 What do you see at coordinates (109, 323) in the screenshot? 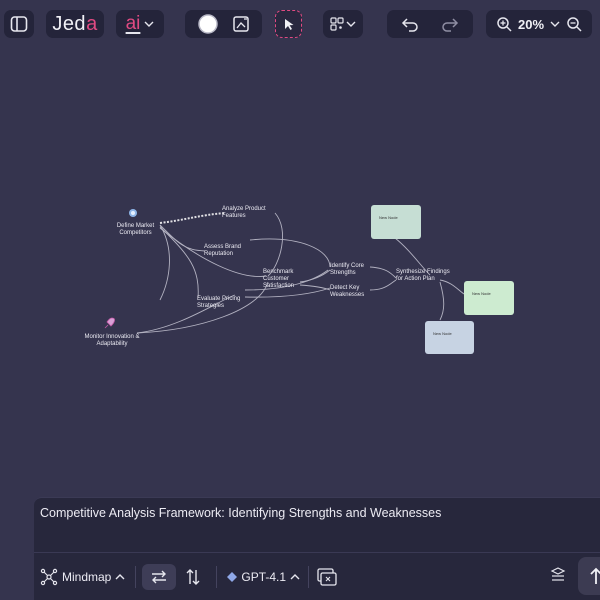
I see `rocket-icon` at bounding box center [109, 323].